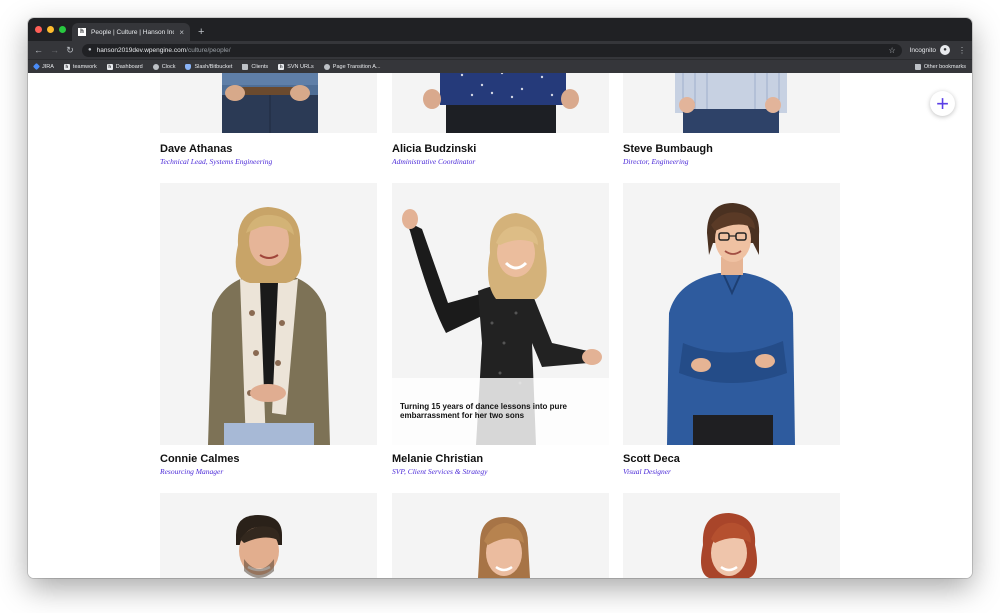  What do you see at coordinates (437, 459) in the screenshot?
I see `person-name: Melanie Christian` at bounding box center [437, 459].